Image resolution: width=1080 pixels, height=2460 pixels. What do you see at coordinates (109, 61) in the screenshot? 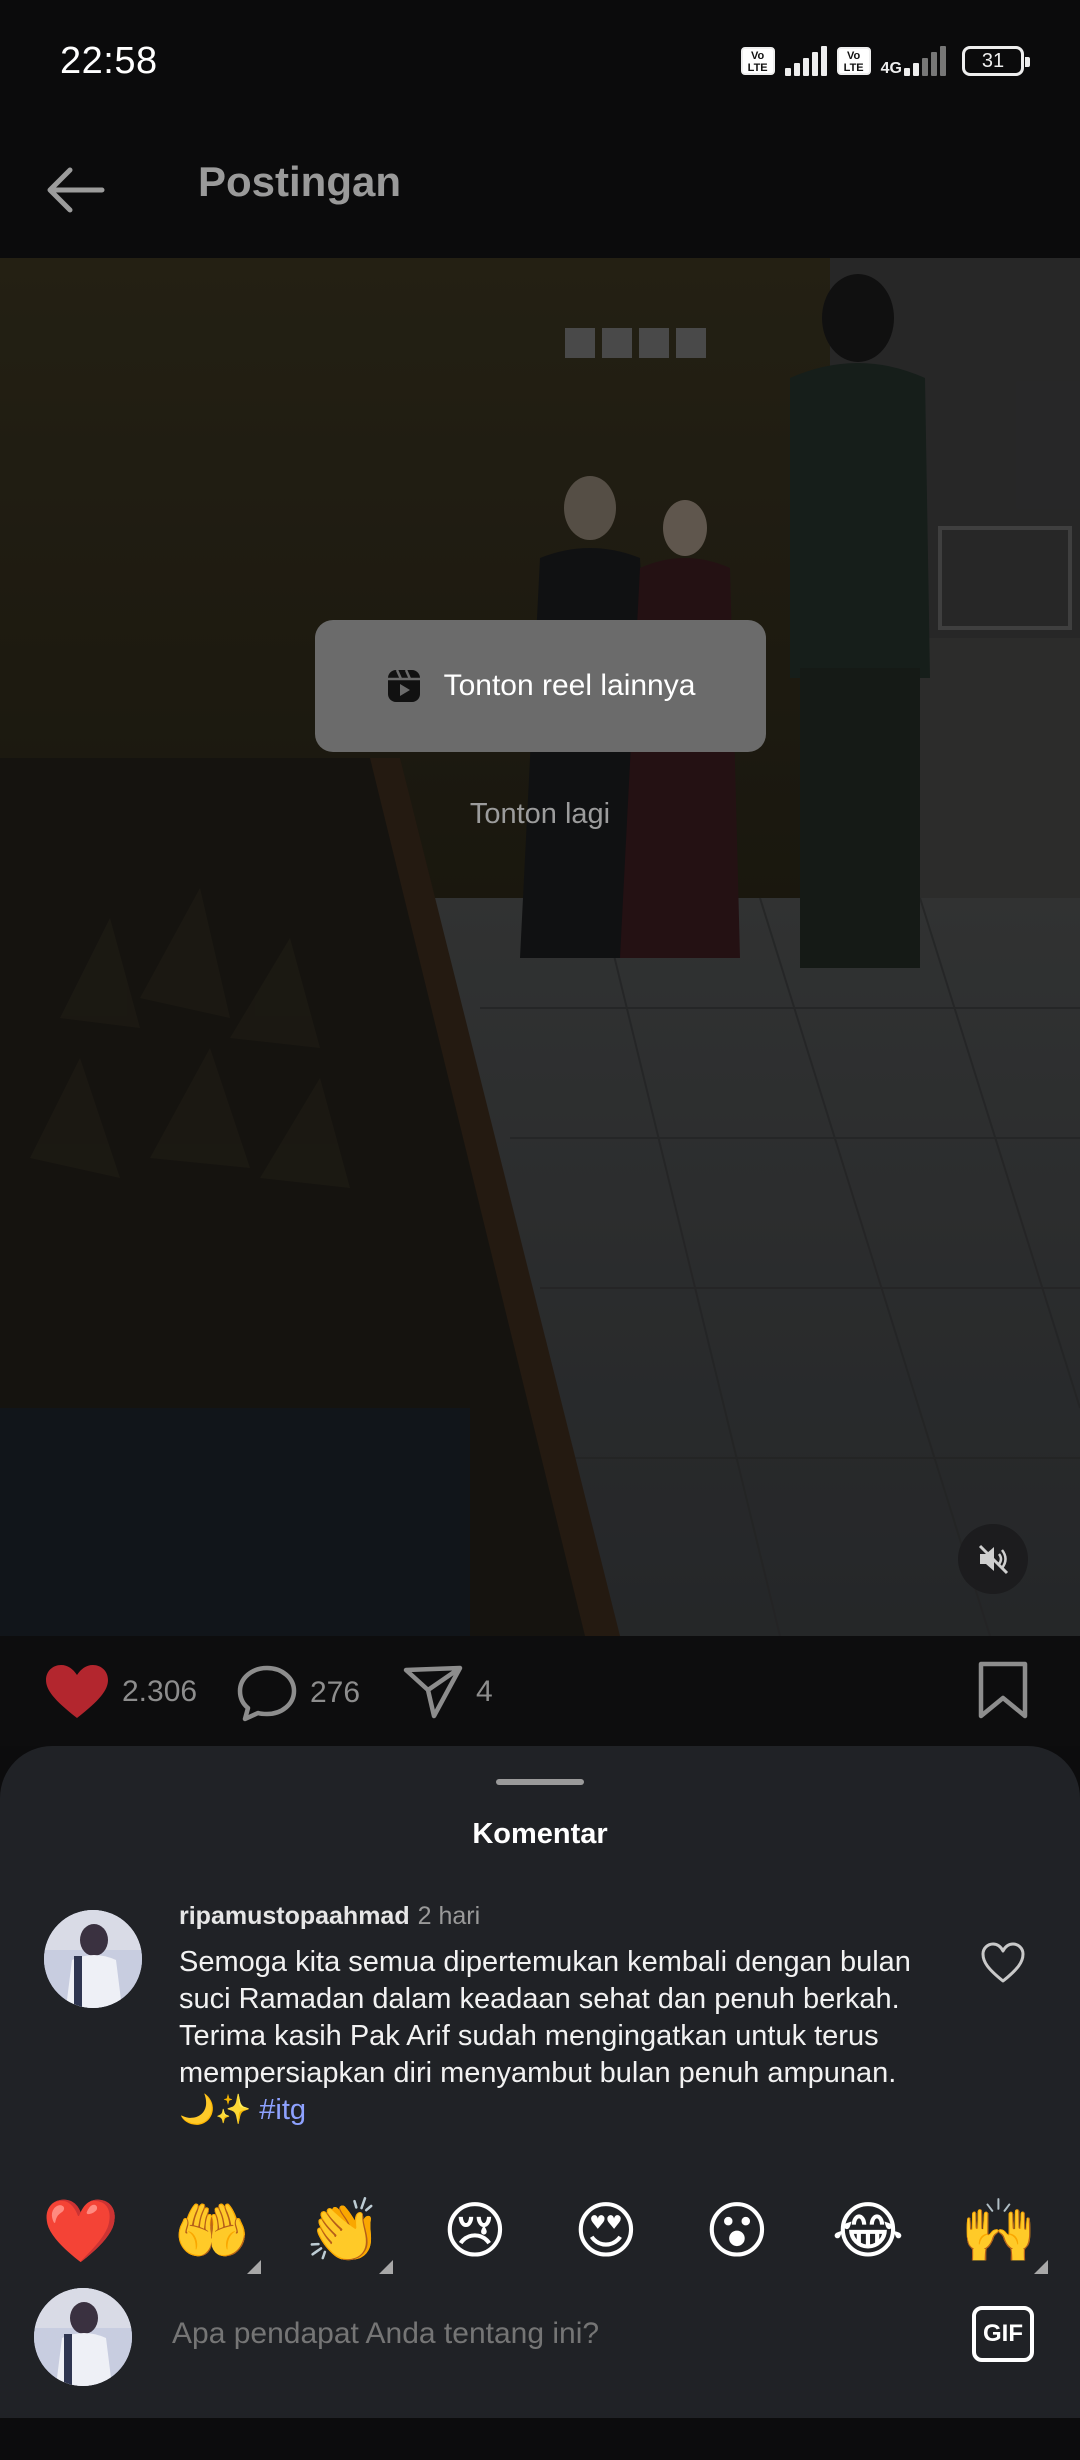
I see `status-time: 22:58` at bounding box center [109, 61].